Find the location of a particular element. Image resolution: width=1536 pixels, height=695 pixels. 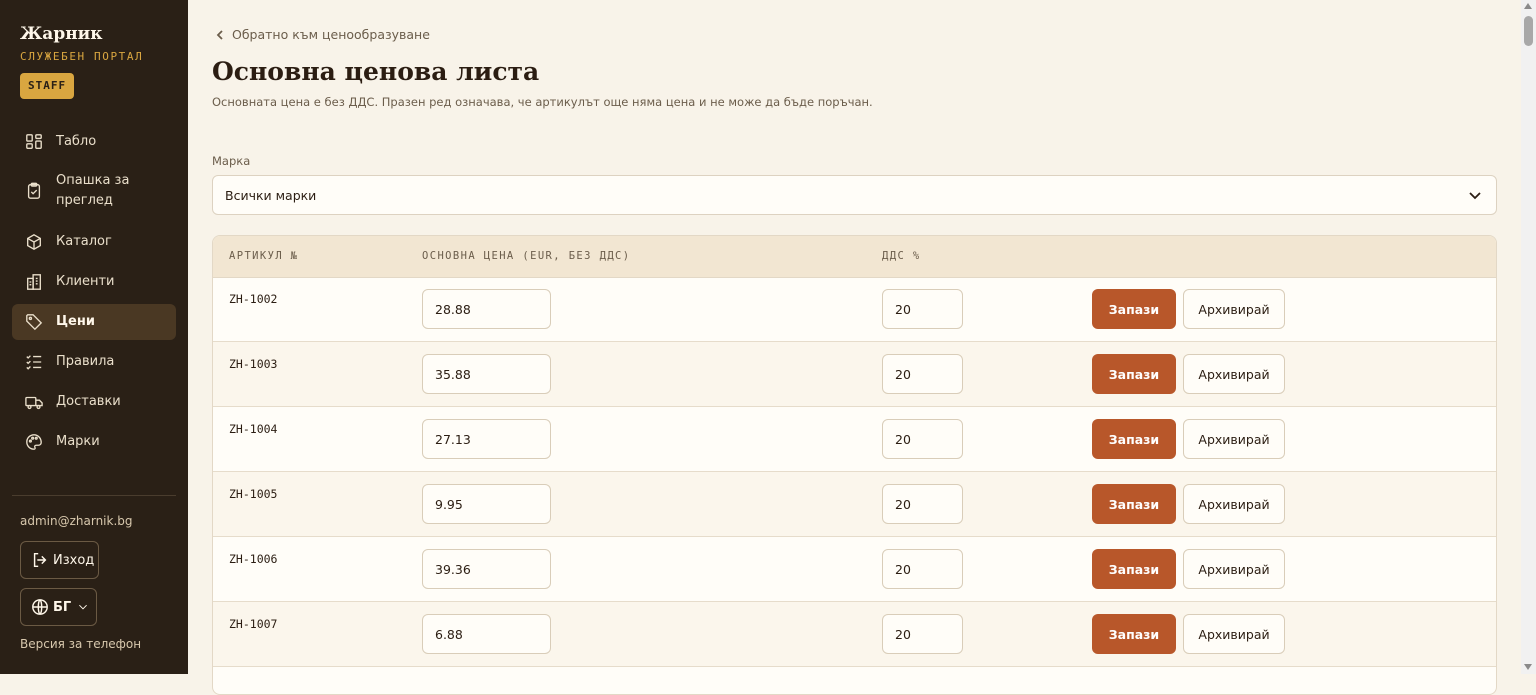

sidebar-item-label: Табло is located at coordinates (76, 141).